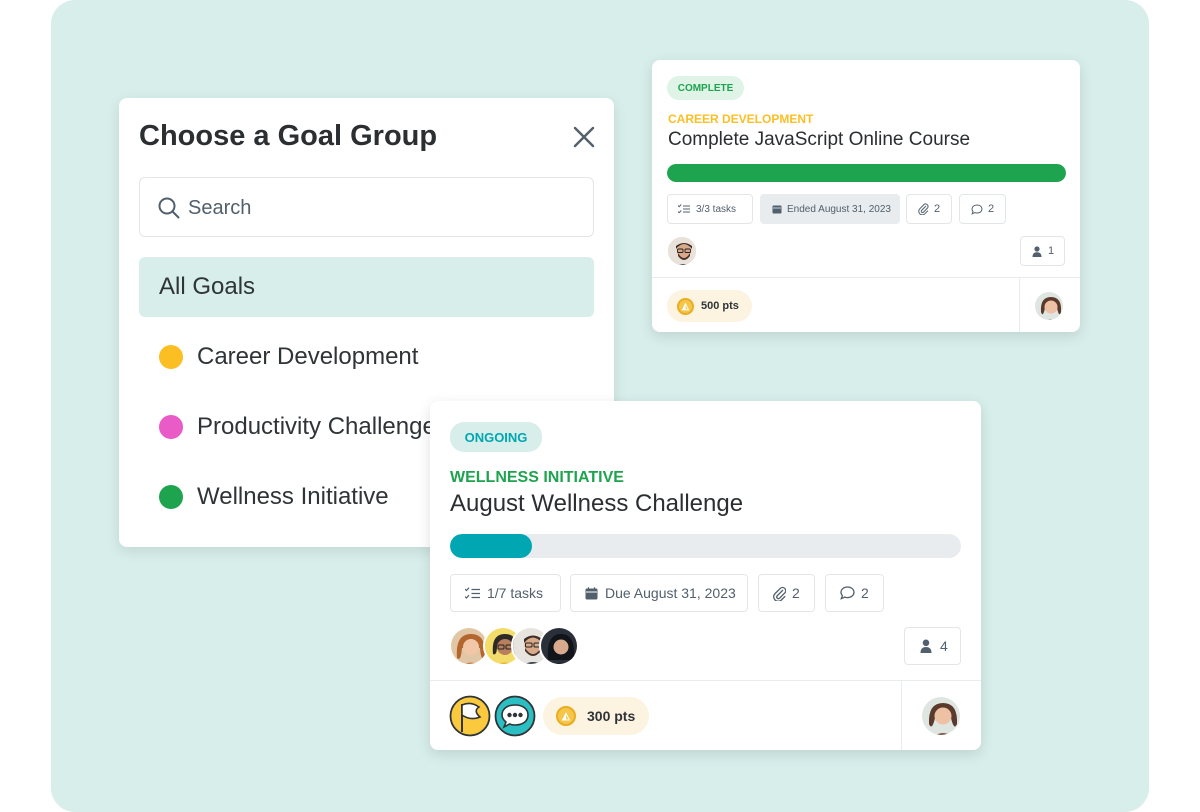 Image resolution: width=1200 pixels, height=812 pixels. What do you see at coordinates (584, 137) in the screenshot?
I see `close-icon` at bounding box center [584, 137].